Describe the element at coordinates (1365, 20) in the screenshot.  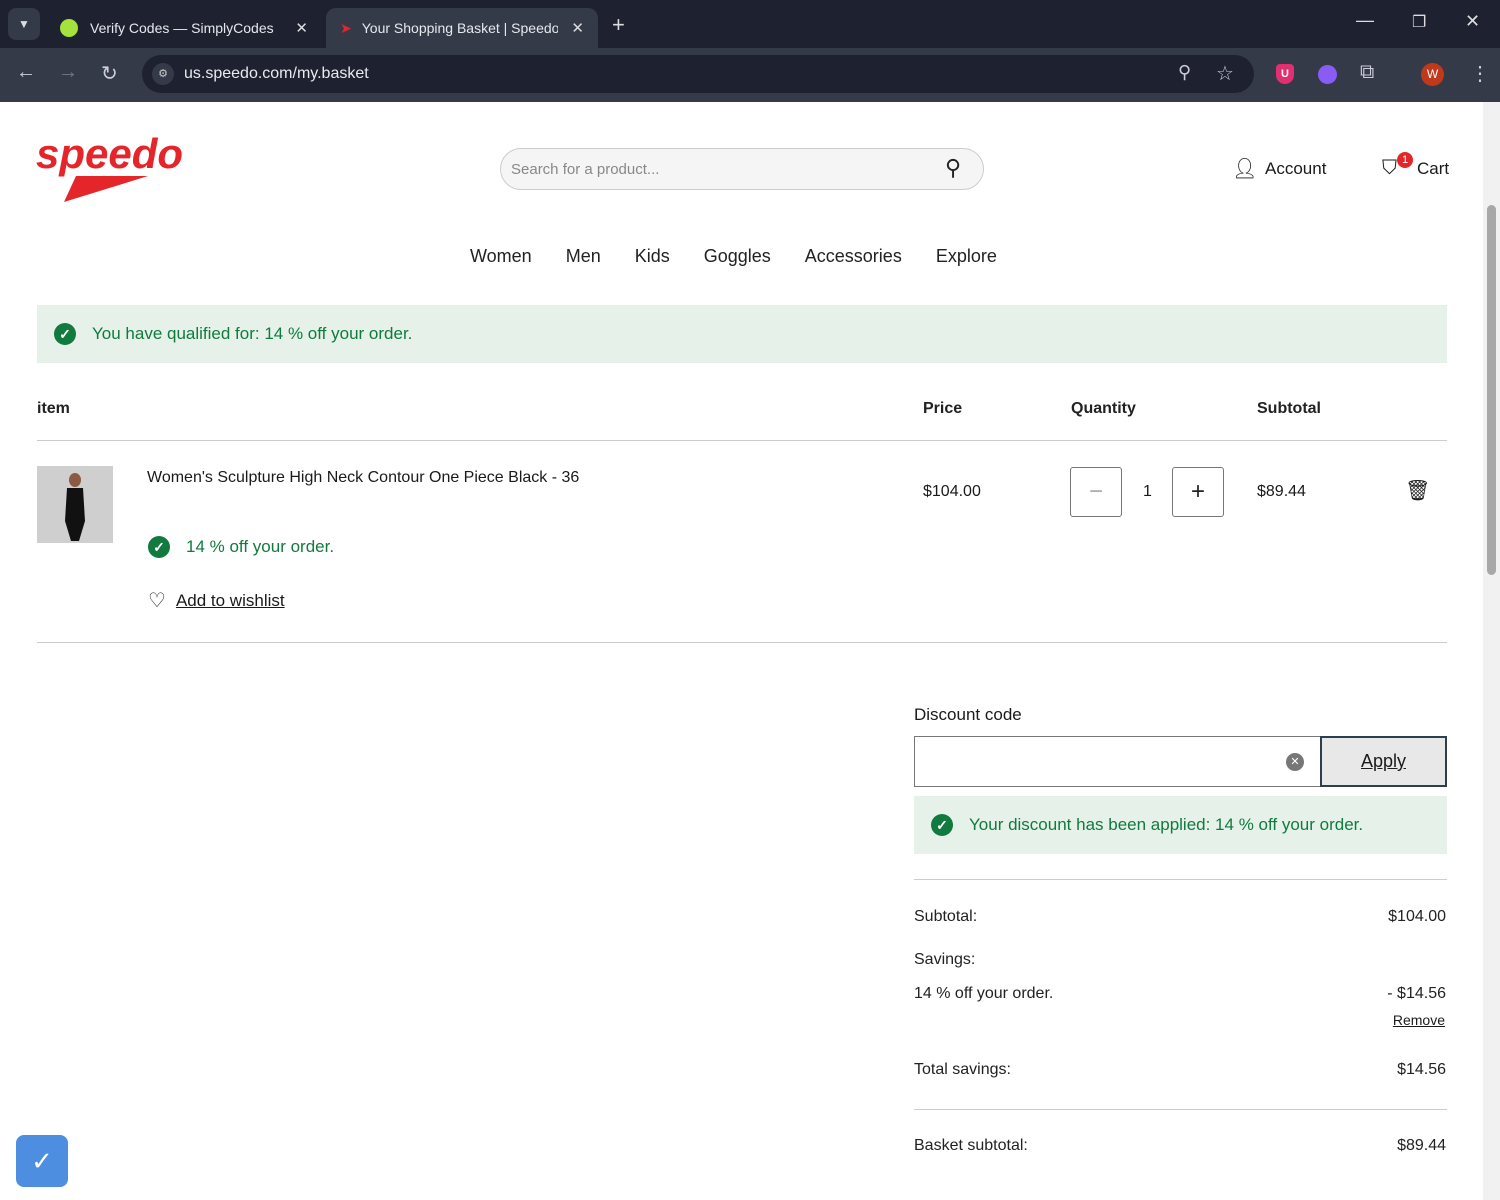
I see `minimize-icon: —` at that location.